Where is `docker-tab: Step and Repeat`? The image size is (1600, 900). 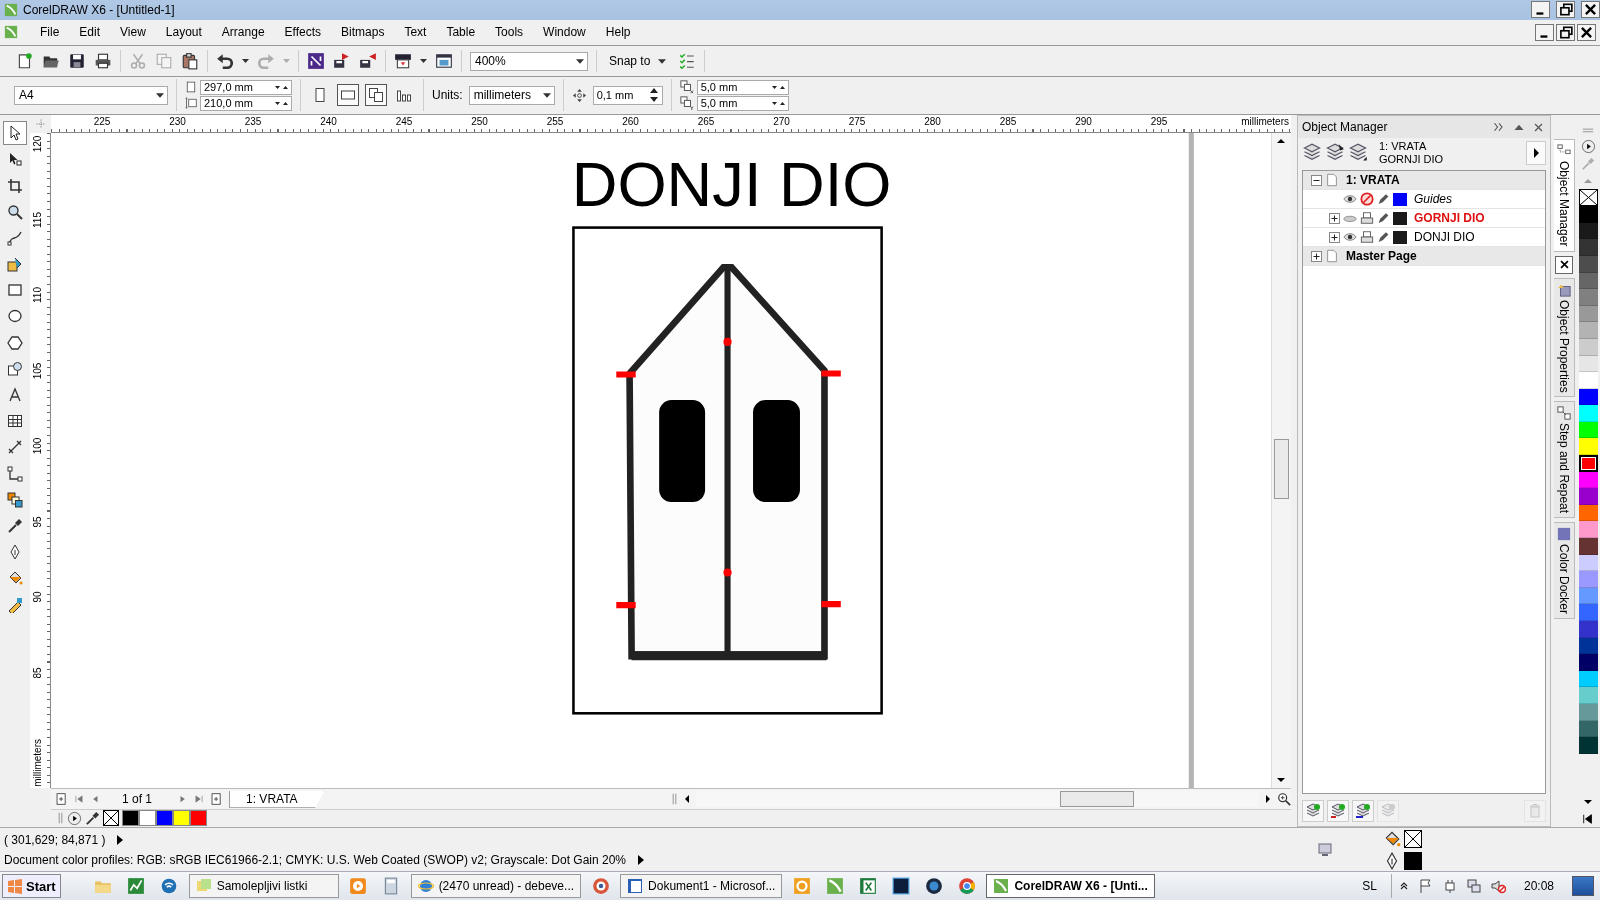 docker-tab: Step and Repeat is located at coordinates (1564, 460).